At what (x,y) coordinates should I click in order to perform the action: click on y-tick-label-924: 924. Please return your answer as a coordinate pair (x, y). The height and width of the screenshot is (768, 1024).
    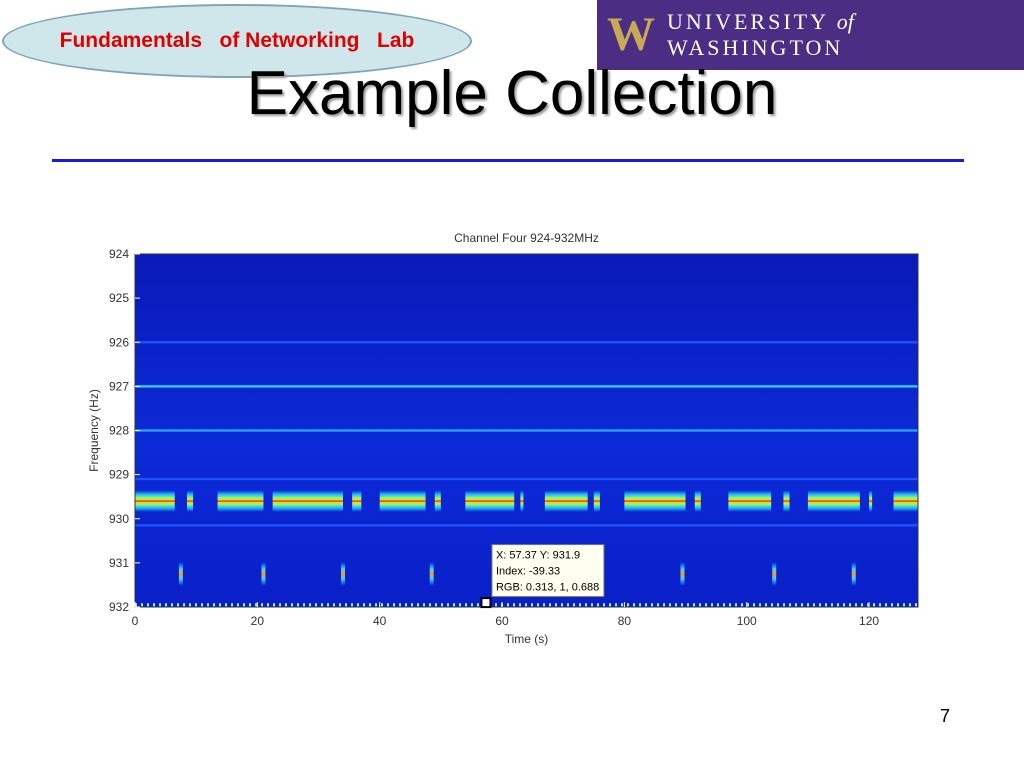
    Looking at the image, I should click on (119, 254).